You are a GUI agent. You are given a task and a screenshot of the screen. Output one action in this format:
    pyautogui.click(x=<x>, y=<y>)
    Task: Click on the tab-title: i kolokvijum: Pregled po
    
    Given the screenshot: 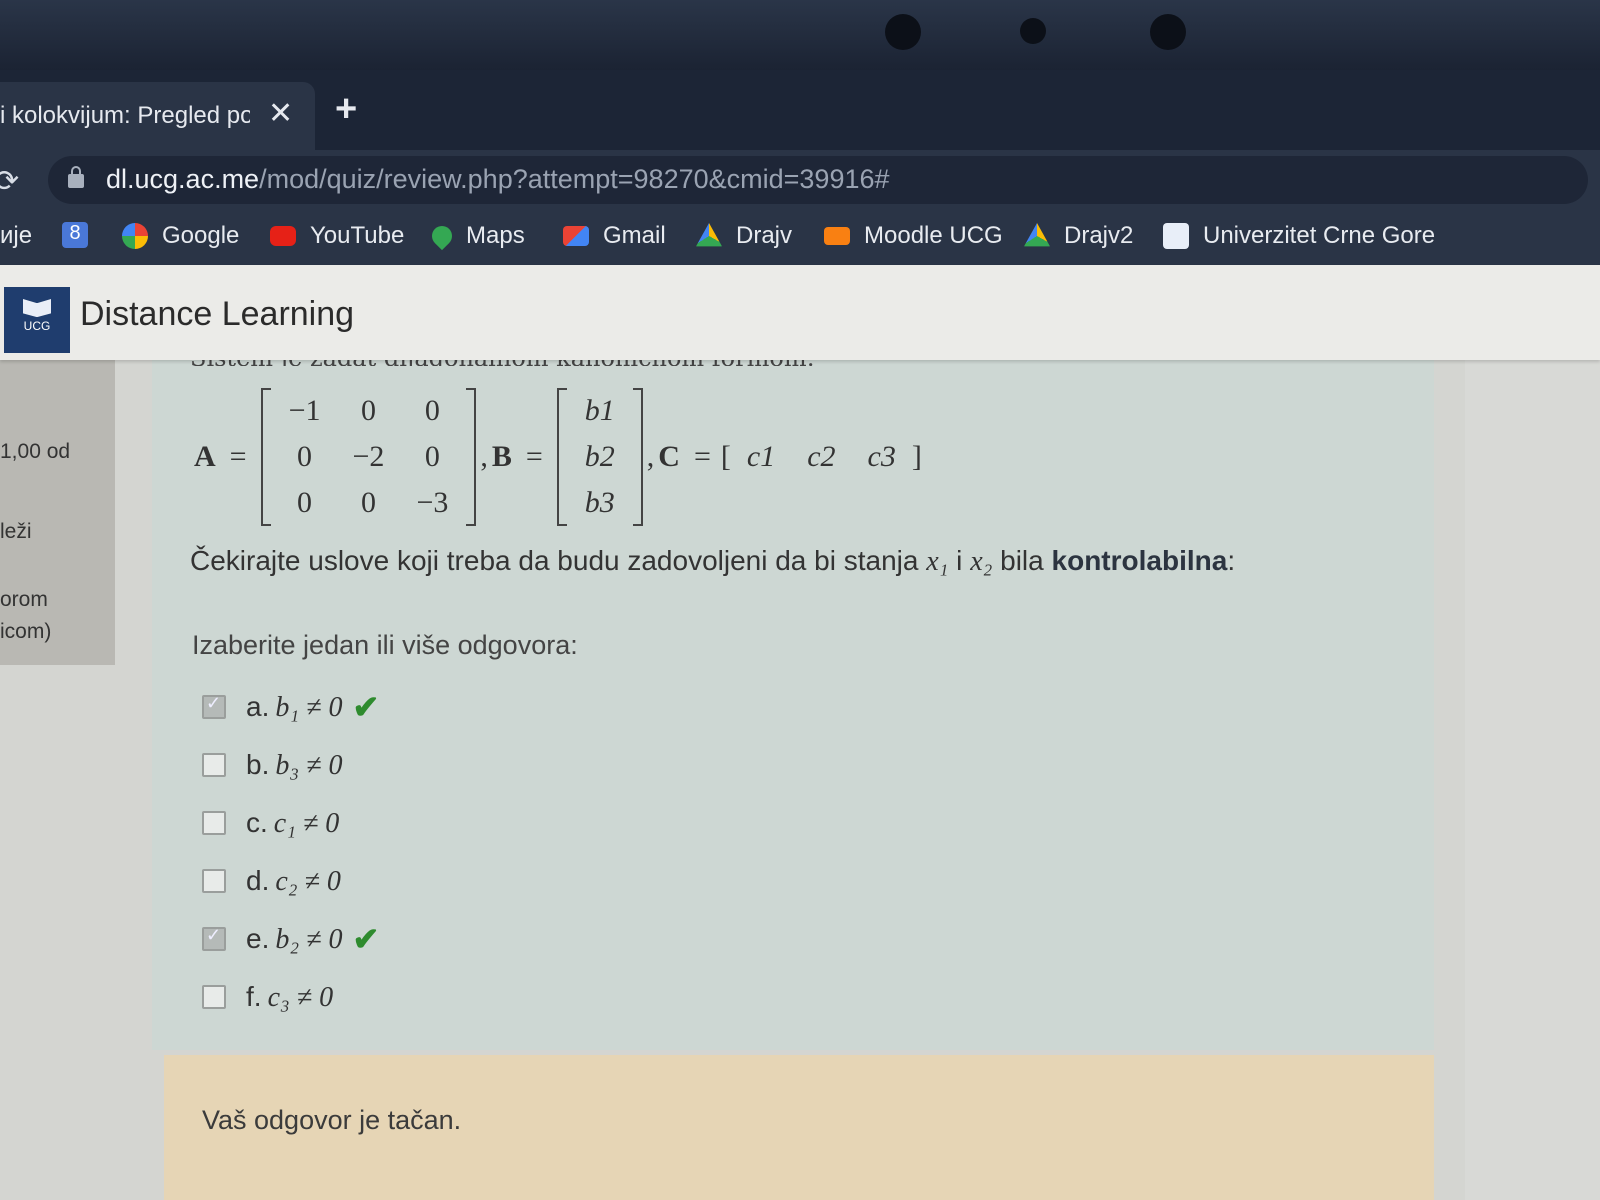 What is the action you would take?
    pyautogui.click(x=125, y=115)
    